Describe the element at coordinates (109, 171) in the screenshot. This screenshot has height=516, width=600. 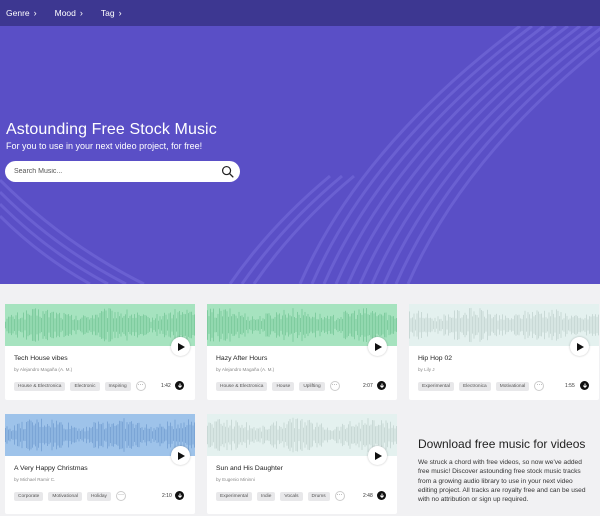
I see `search-input` at that location.